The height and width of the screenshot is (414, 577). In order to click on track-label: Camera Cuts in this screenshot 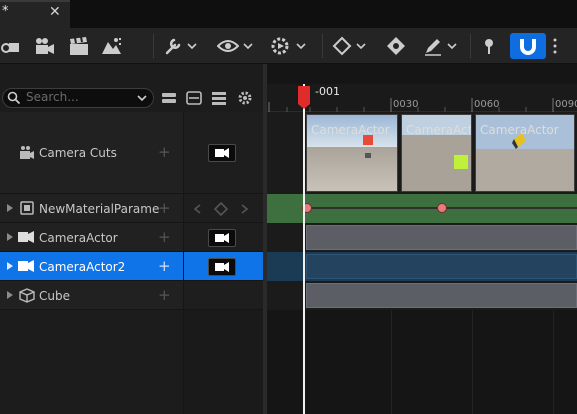, I will do `click(78, 153)`.